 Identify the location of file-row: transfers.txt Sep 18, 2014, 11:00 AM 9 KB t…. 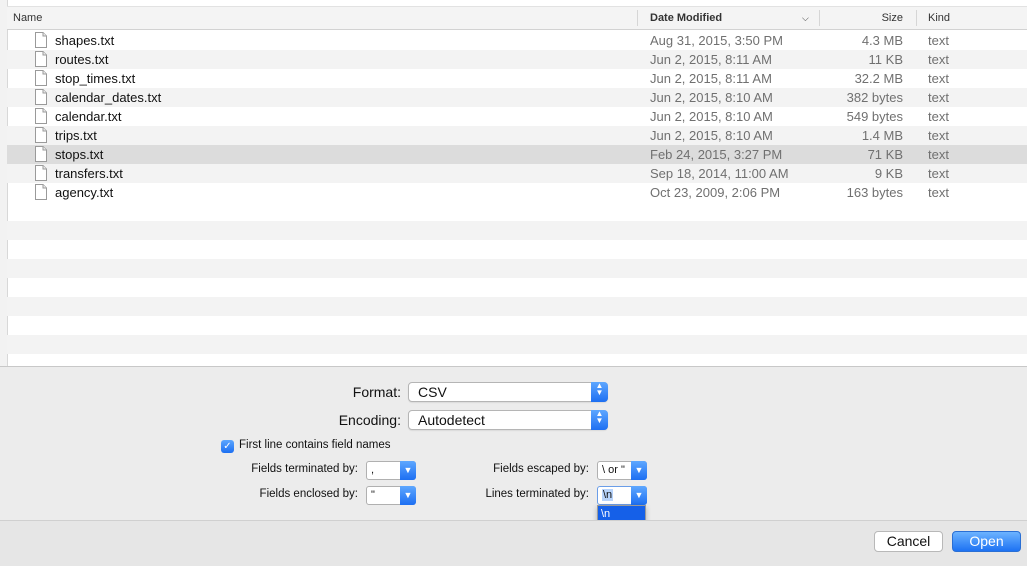
(517, 173).